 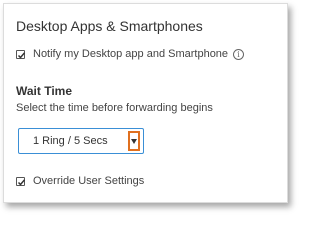 What do you see at coordinates (109, 26) in the screenshot?
I see `section-title: Desktop Apps & Smartphones` at bounding box center [109, 26].